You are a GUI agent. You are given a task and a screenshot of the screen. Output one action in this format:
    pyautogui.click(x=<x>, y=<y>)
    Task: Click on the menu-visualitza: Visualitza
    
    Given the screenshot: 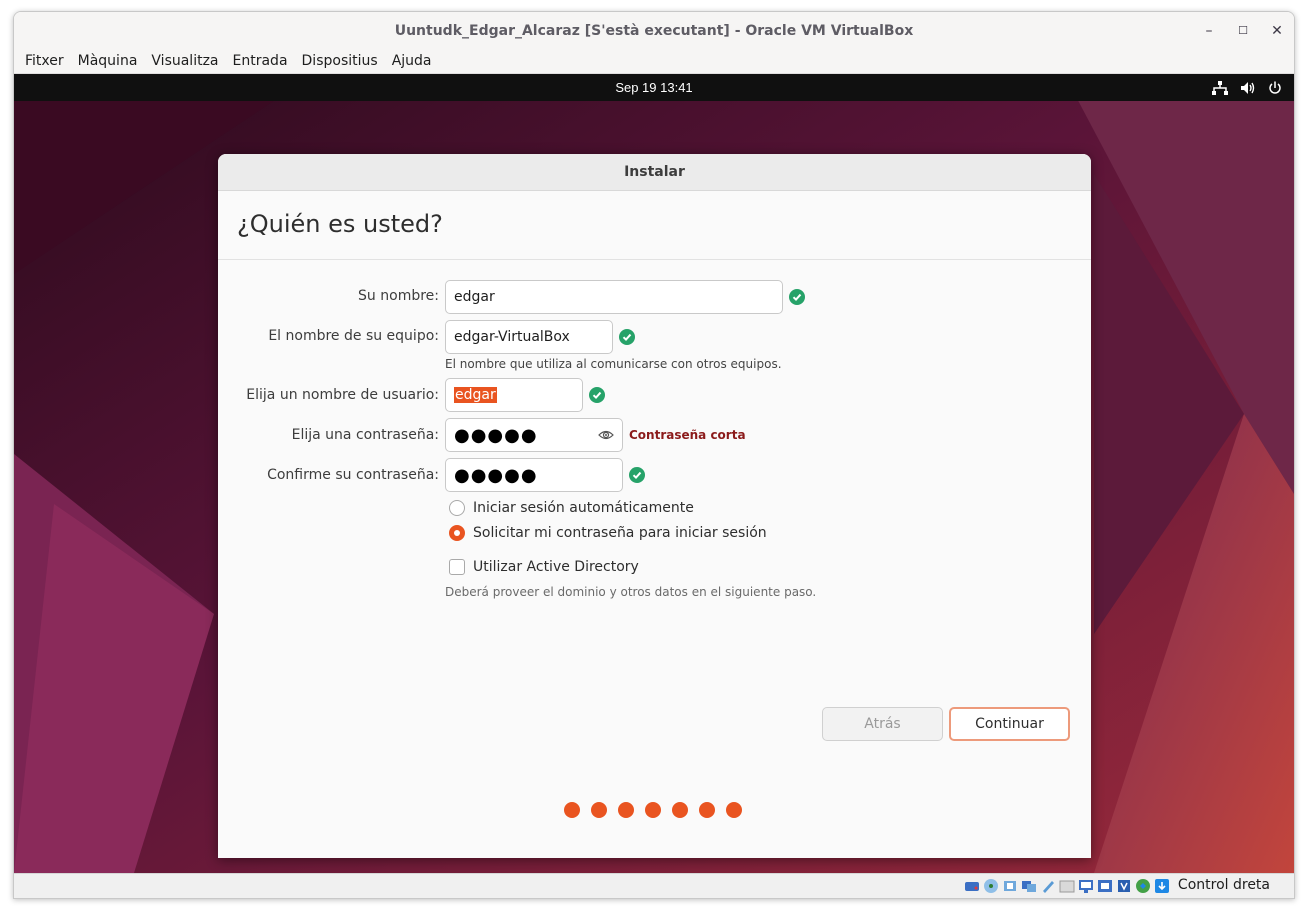 What is the action you would take?
    pyautogui.click(x=184, y=61)
    